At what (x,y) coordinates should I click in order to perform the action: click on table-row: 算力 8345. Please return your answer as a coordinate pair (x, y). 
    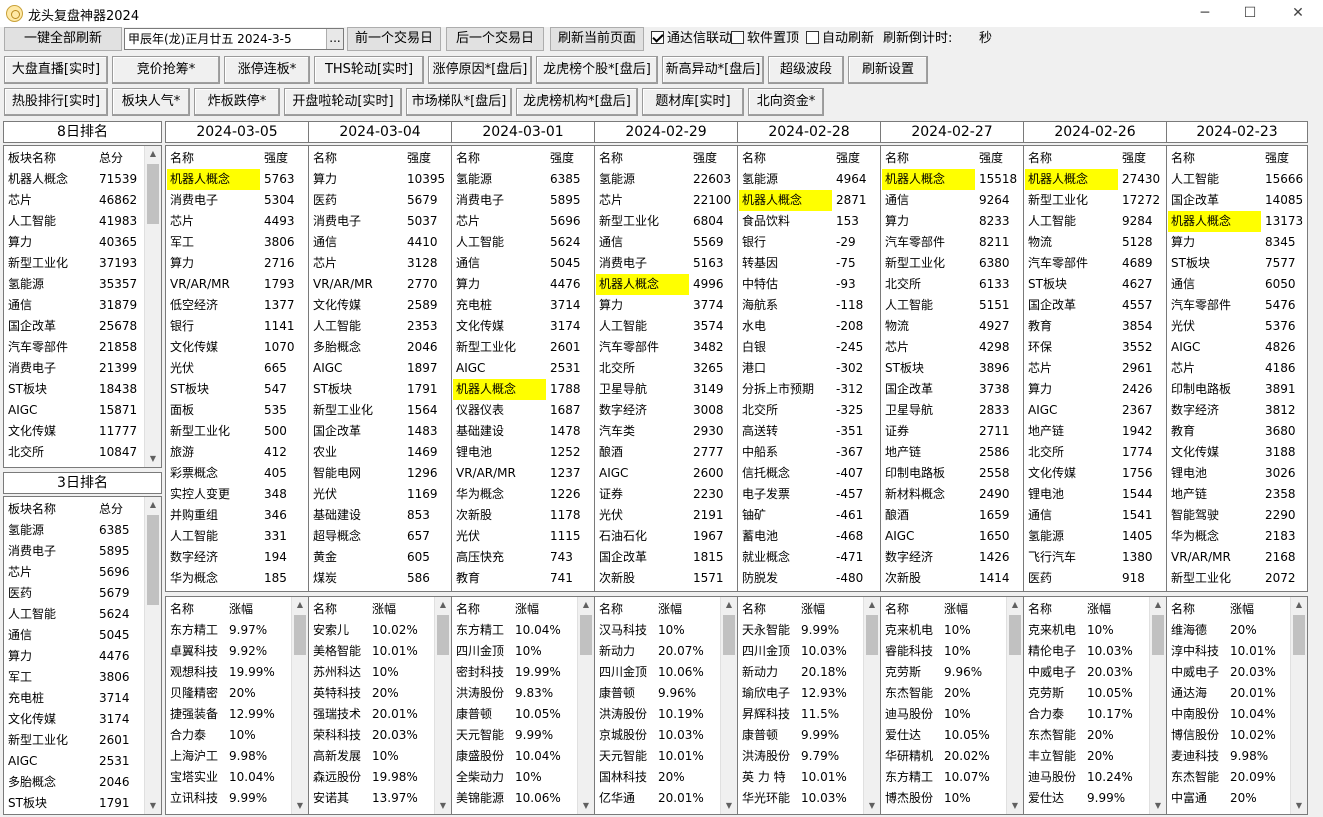
    Looking at the image, I should click on (1237, 242).